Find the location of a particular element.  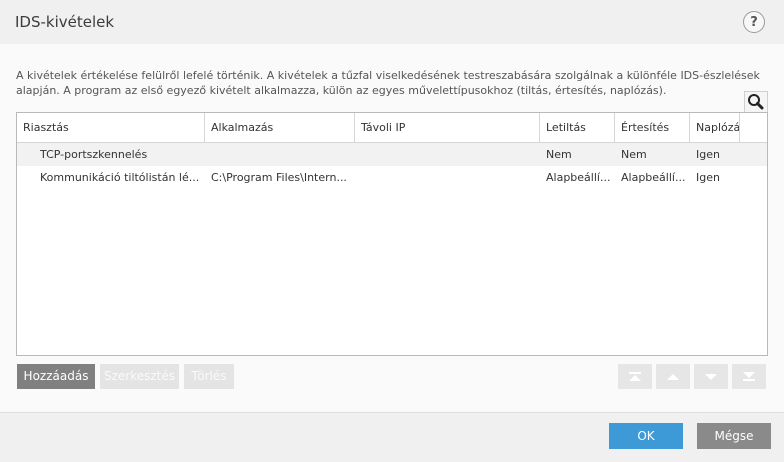

table-row: TCP-portszkennelés Nem Nem Igen is located at coordinates (392, 154).